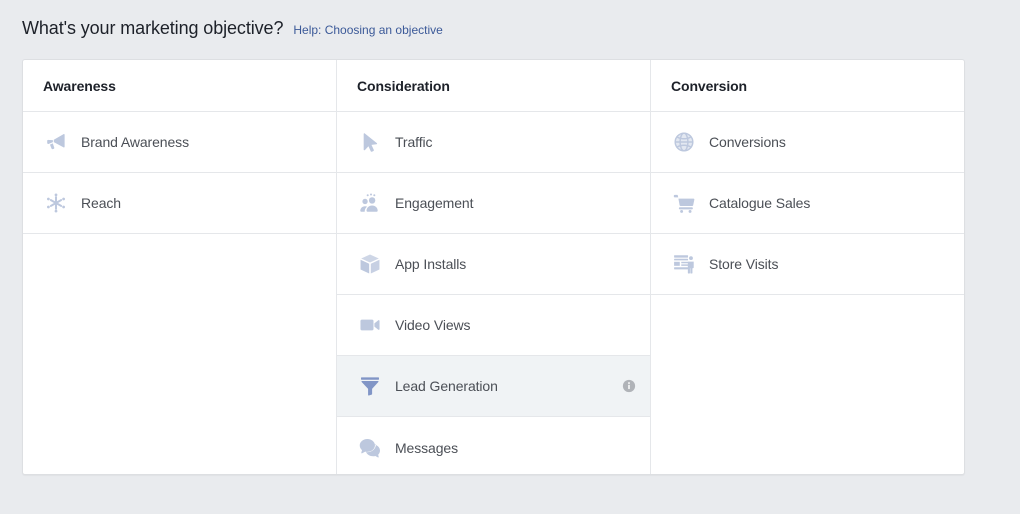  Describe the element at coordinates (493, 445) in the screenshot. I see `objective-option-messages: Messages` at that location.